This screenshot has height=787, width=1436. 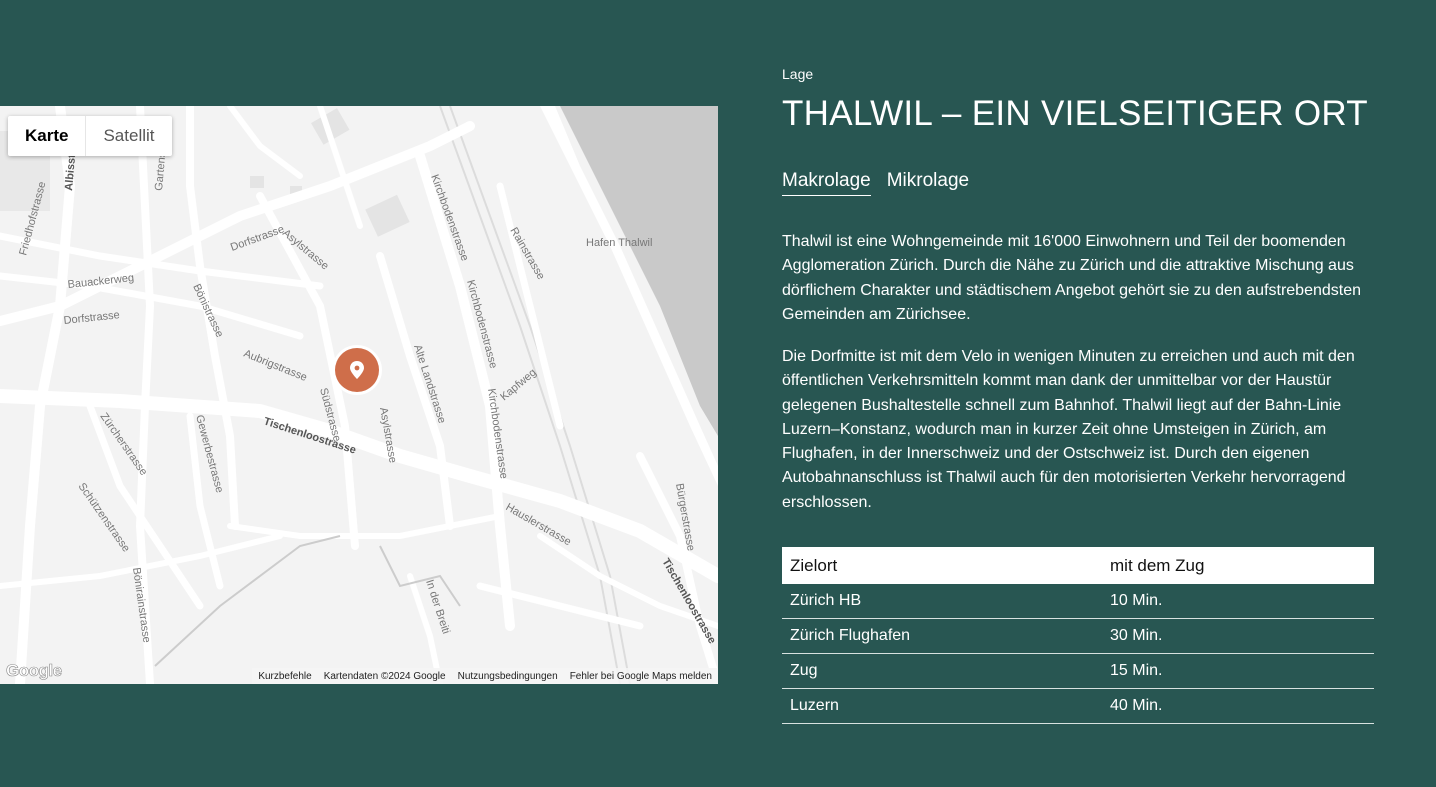 What do you see at coordinates (1238, 636) in the screenshot?
I see `duration-cell: 30 Min.` at bounding box center [1238, 636].